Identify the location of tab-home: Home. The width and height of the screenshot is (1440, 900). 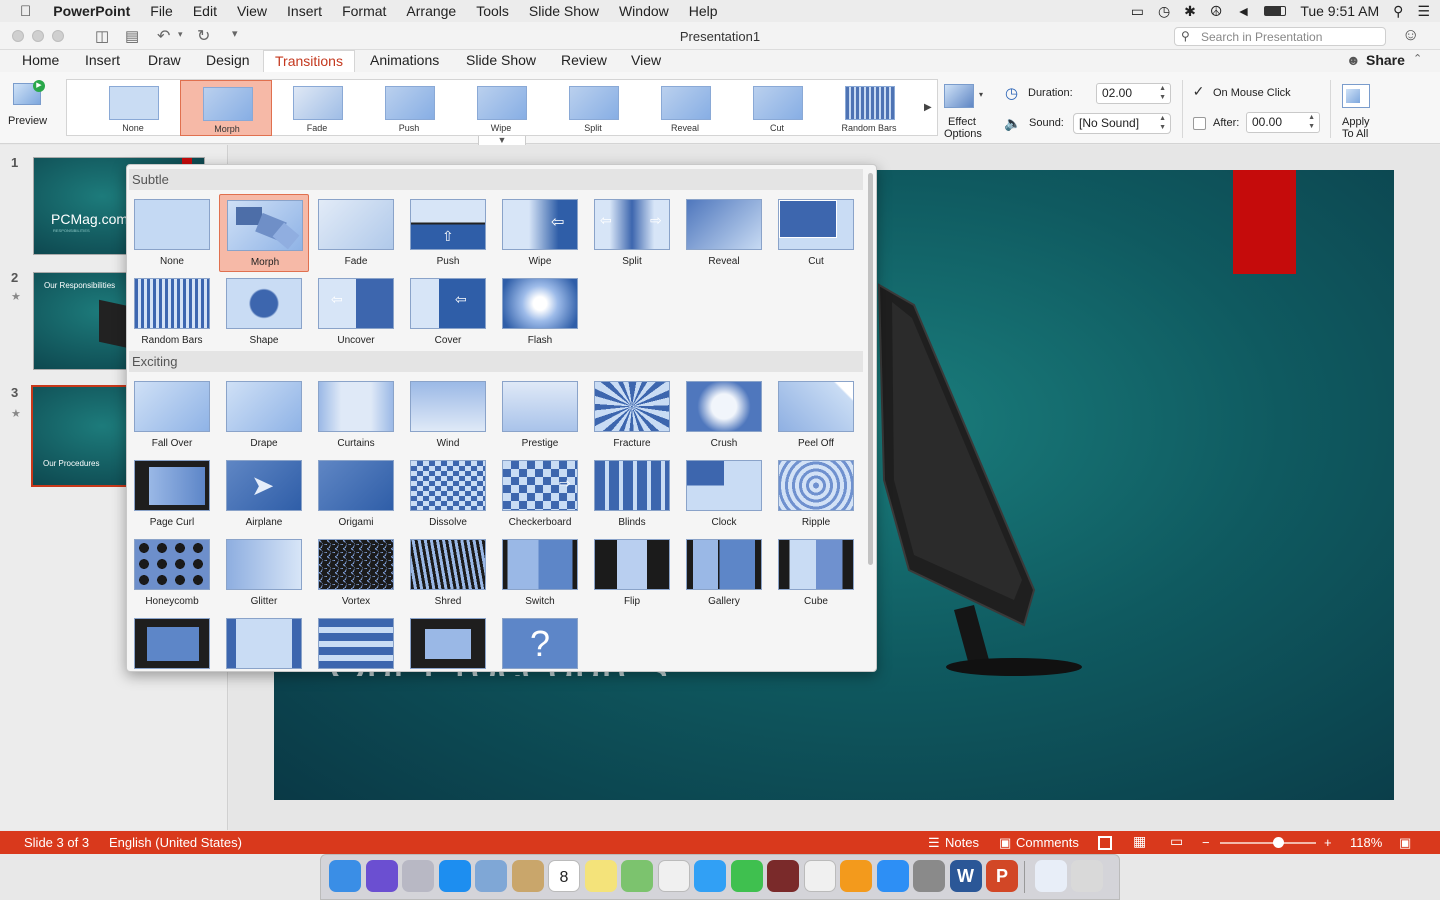
(40, 60).